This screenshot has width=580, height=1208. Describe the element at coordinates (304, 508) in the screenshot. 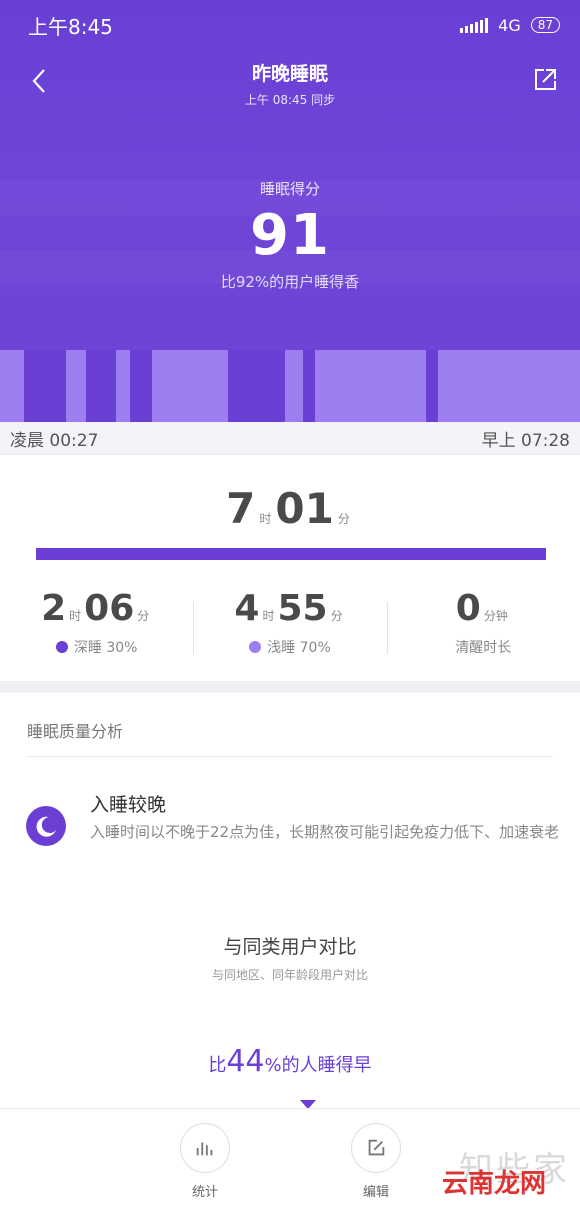

I see `total-minutes: 01` at that location.